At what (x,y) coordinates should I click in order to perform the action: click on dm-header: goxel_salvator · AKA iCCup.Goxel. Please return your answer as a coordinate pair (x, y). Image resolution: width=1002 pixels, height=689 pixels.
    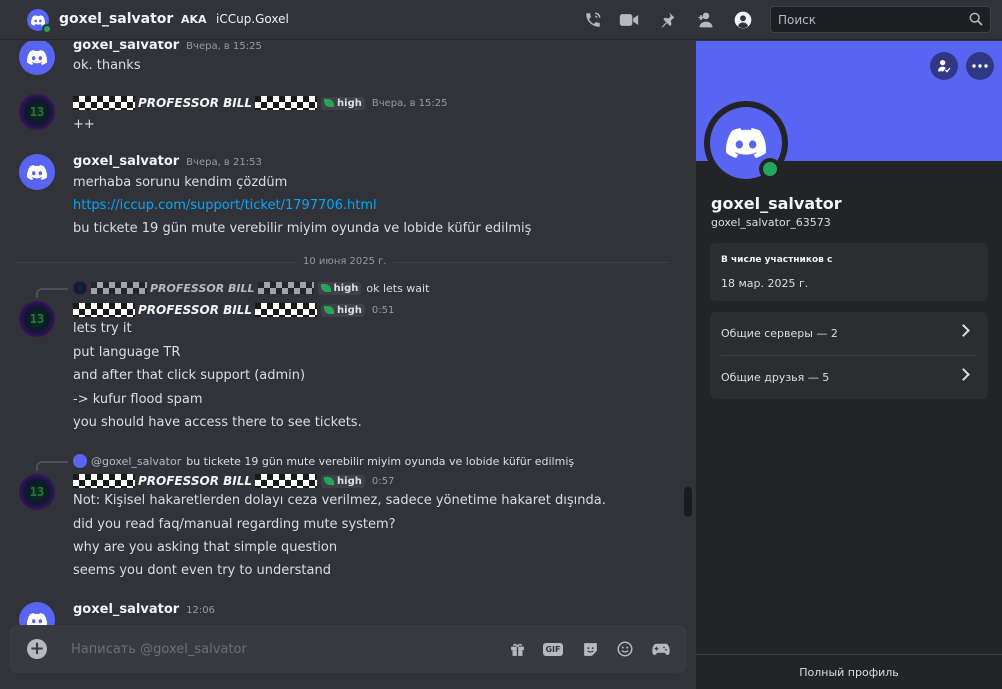
    Looking at the image, I should click on (501, 20).